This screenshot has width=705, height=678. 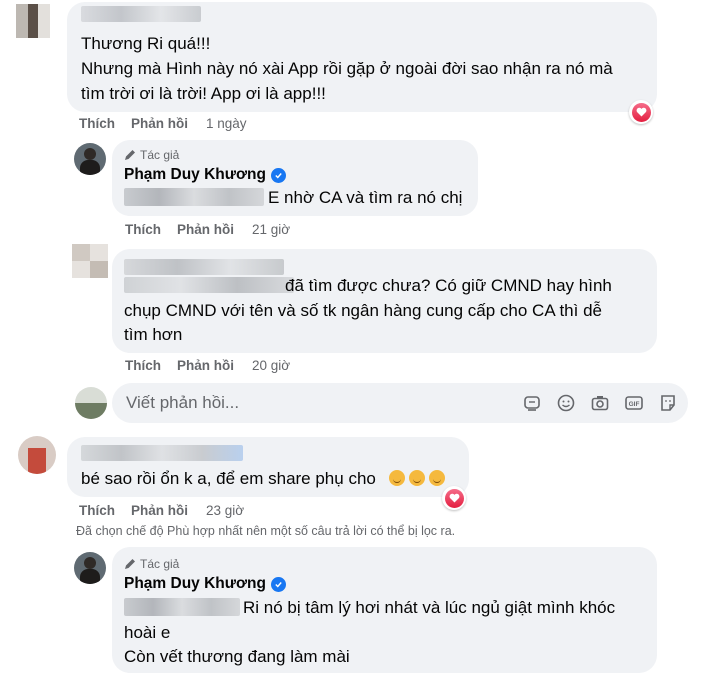 What do you see at coordinates (668, 403) in the screenshot?
I see `sticker-face-icon` at bounding box center [668, 403].